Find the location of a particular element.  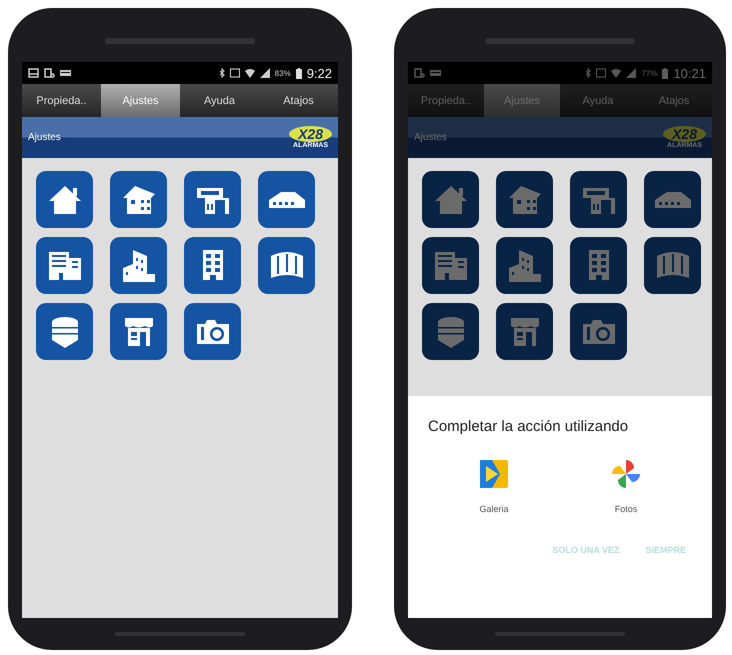

dialog-title: Completar la acción utilizando is located at coordinates (529, 426).